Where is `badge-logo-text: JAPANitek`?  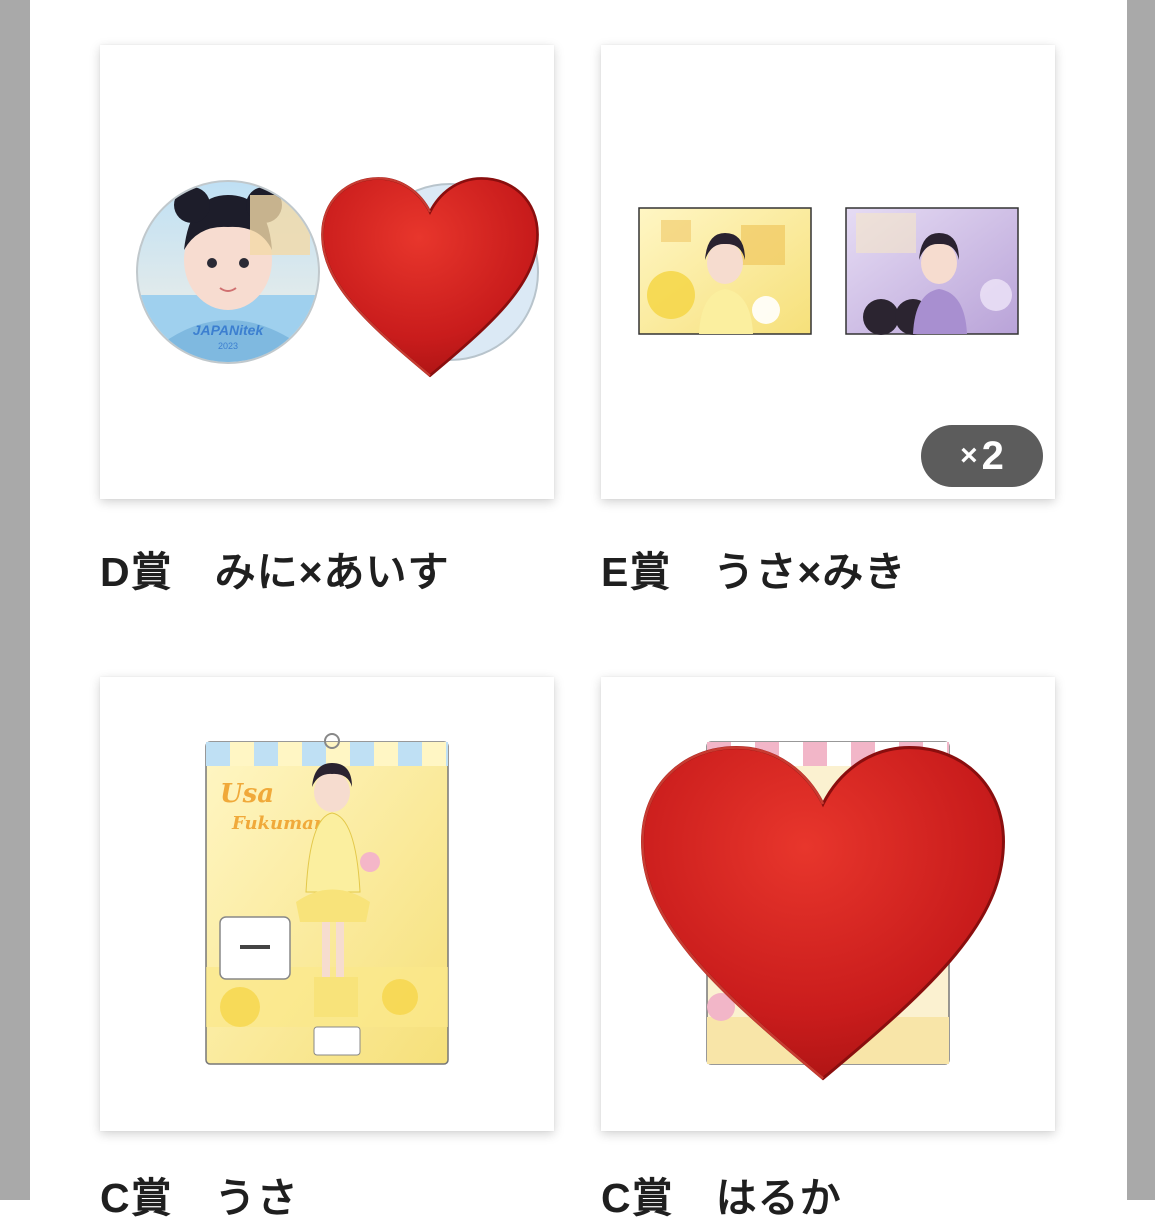 badge-logo-text: JAPANitek is located at coordinates (229, 330).